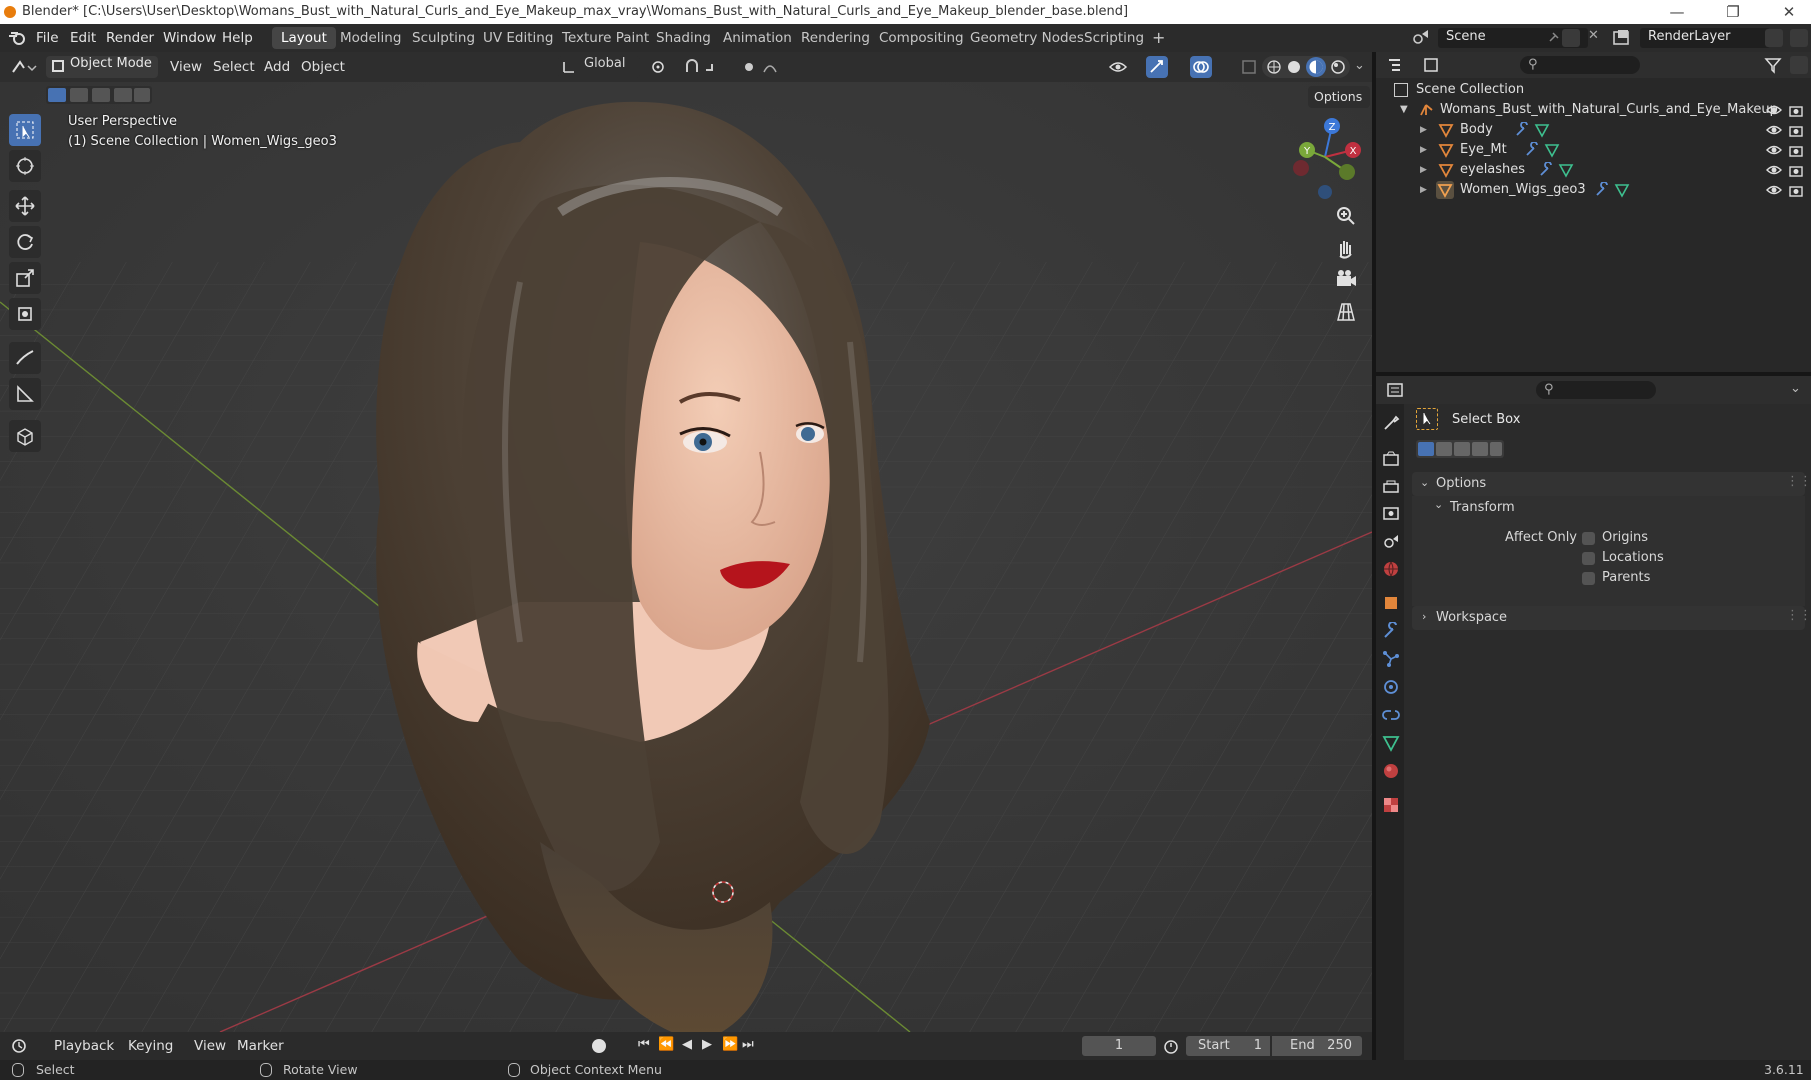 This screenshot has width=1811, height=1080. What do you see at coordinates (1391, 569) in the screenshot?
I see `world-tab-icon` at bounding box center [1391, 569].